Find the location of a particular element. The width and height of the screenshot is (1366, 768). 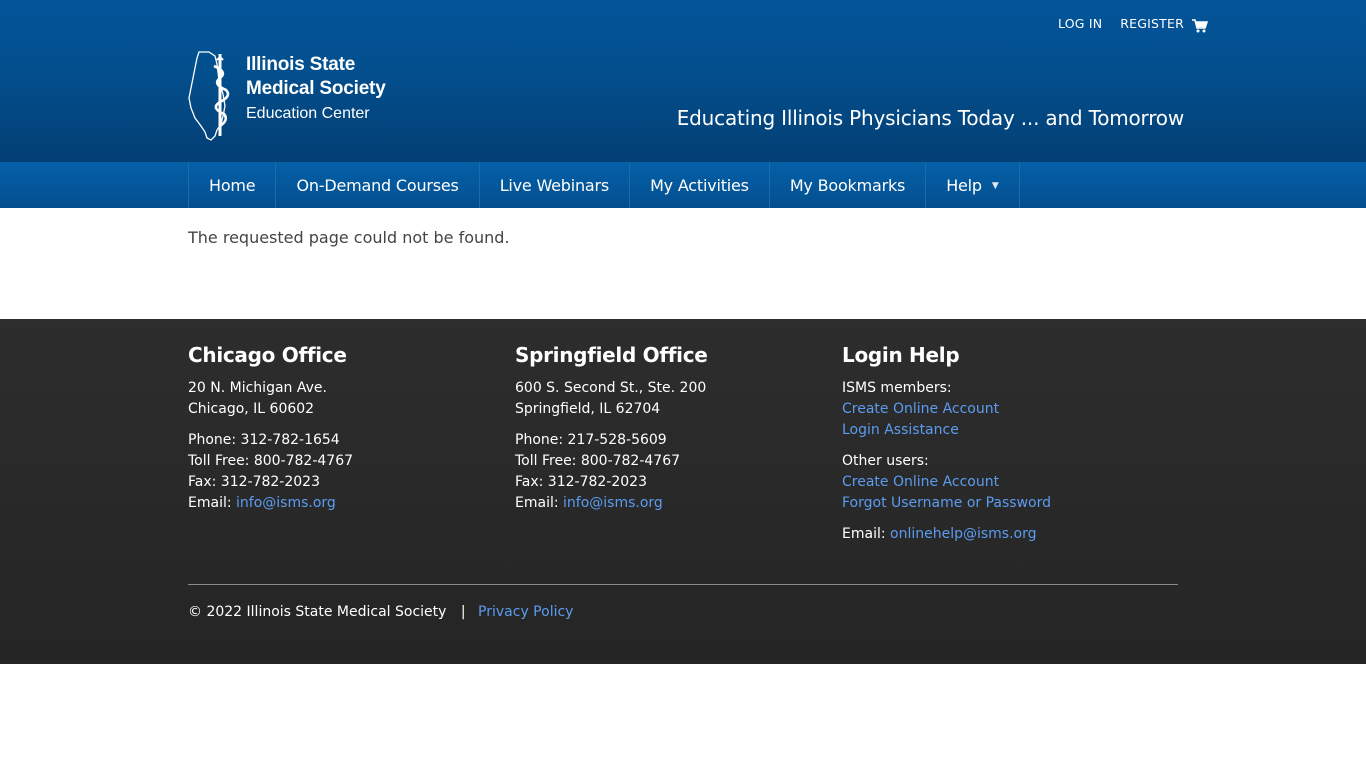

chicago-fax: Fax: 312-782-2023 is located at coordinates (254, 482).